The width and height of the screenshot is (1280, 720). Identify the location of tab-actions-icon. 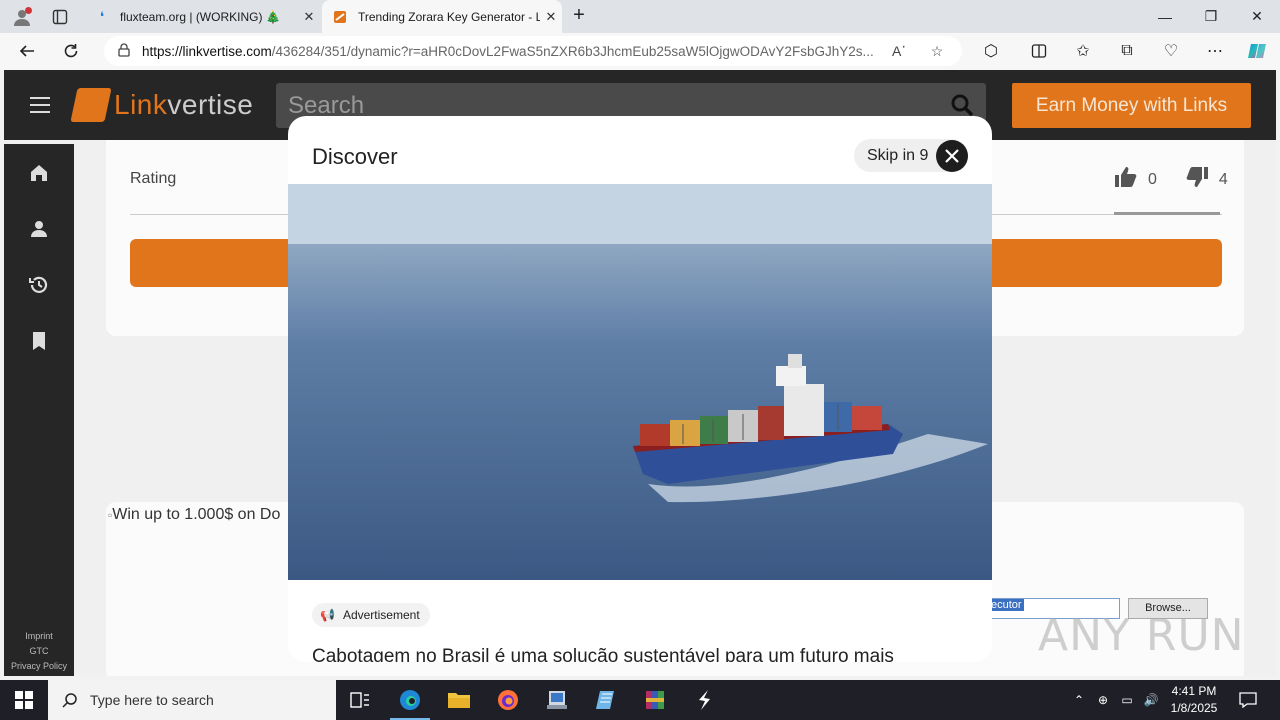
(60, 17).